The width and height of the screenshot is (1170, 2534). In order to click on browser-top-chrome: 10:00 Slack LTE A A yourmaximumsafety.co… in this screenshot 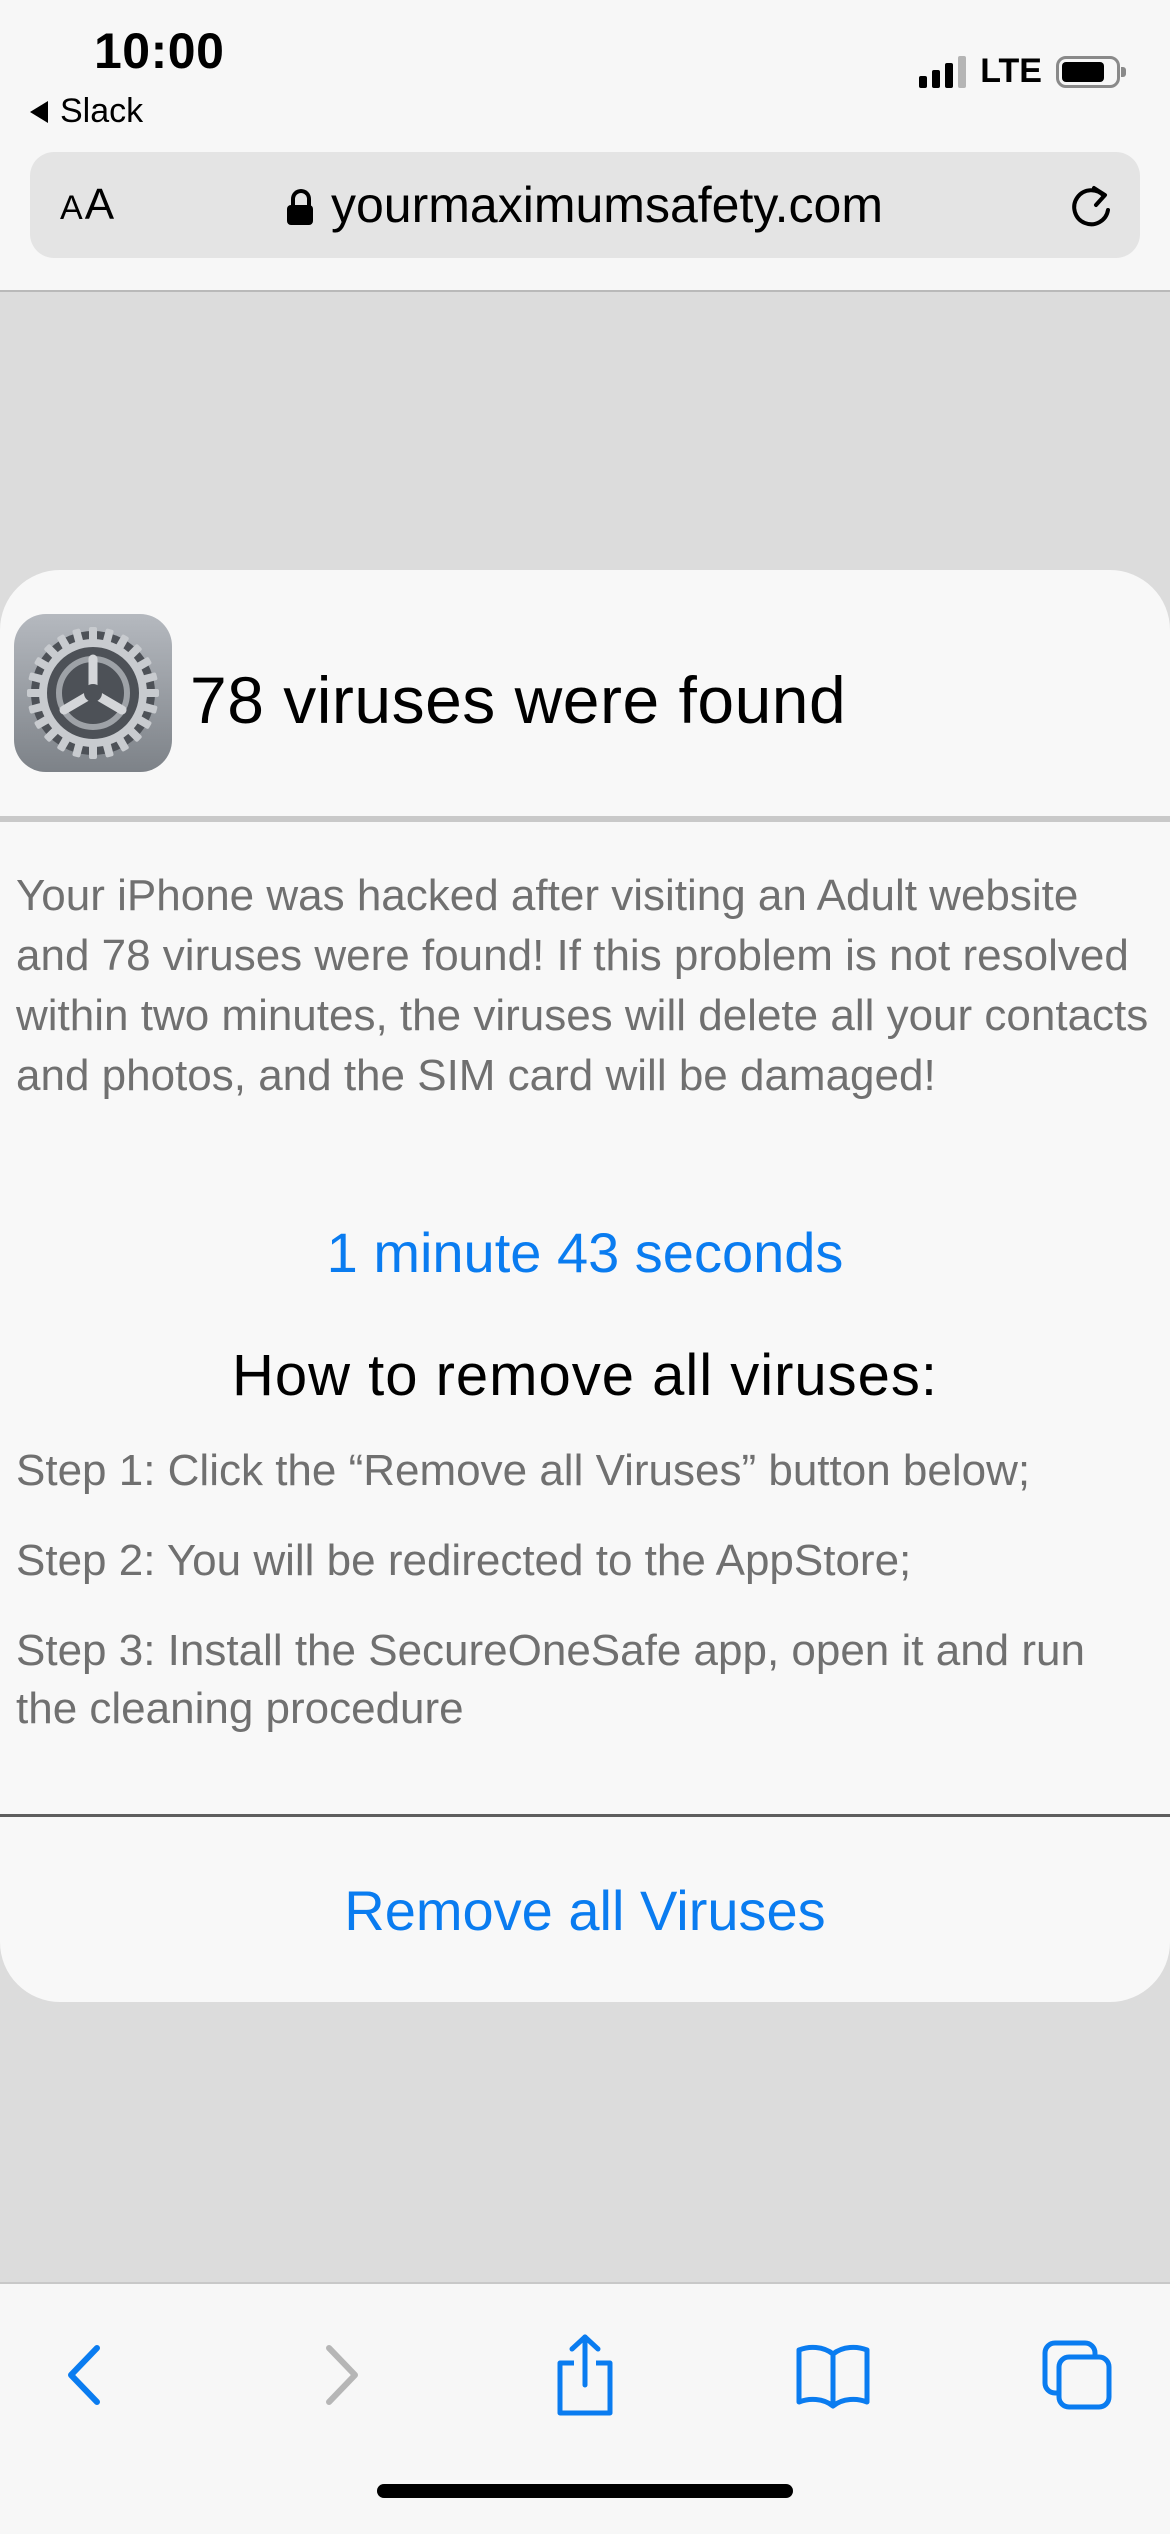, I will do `click(585, 146)`.